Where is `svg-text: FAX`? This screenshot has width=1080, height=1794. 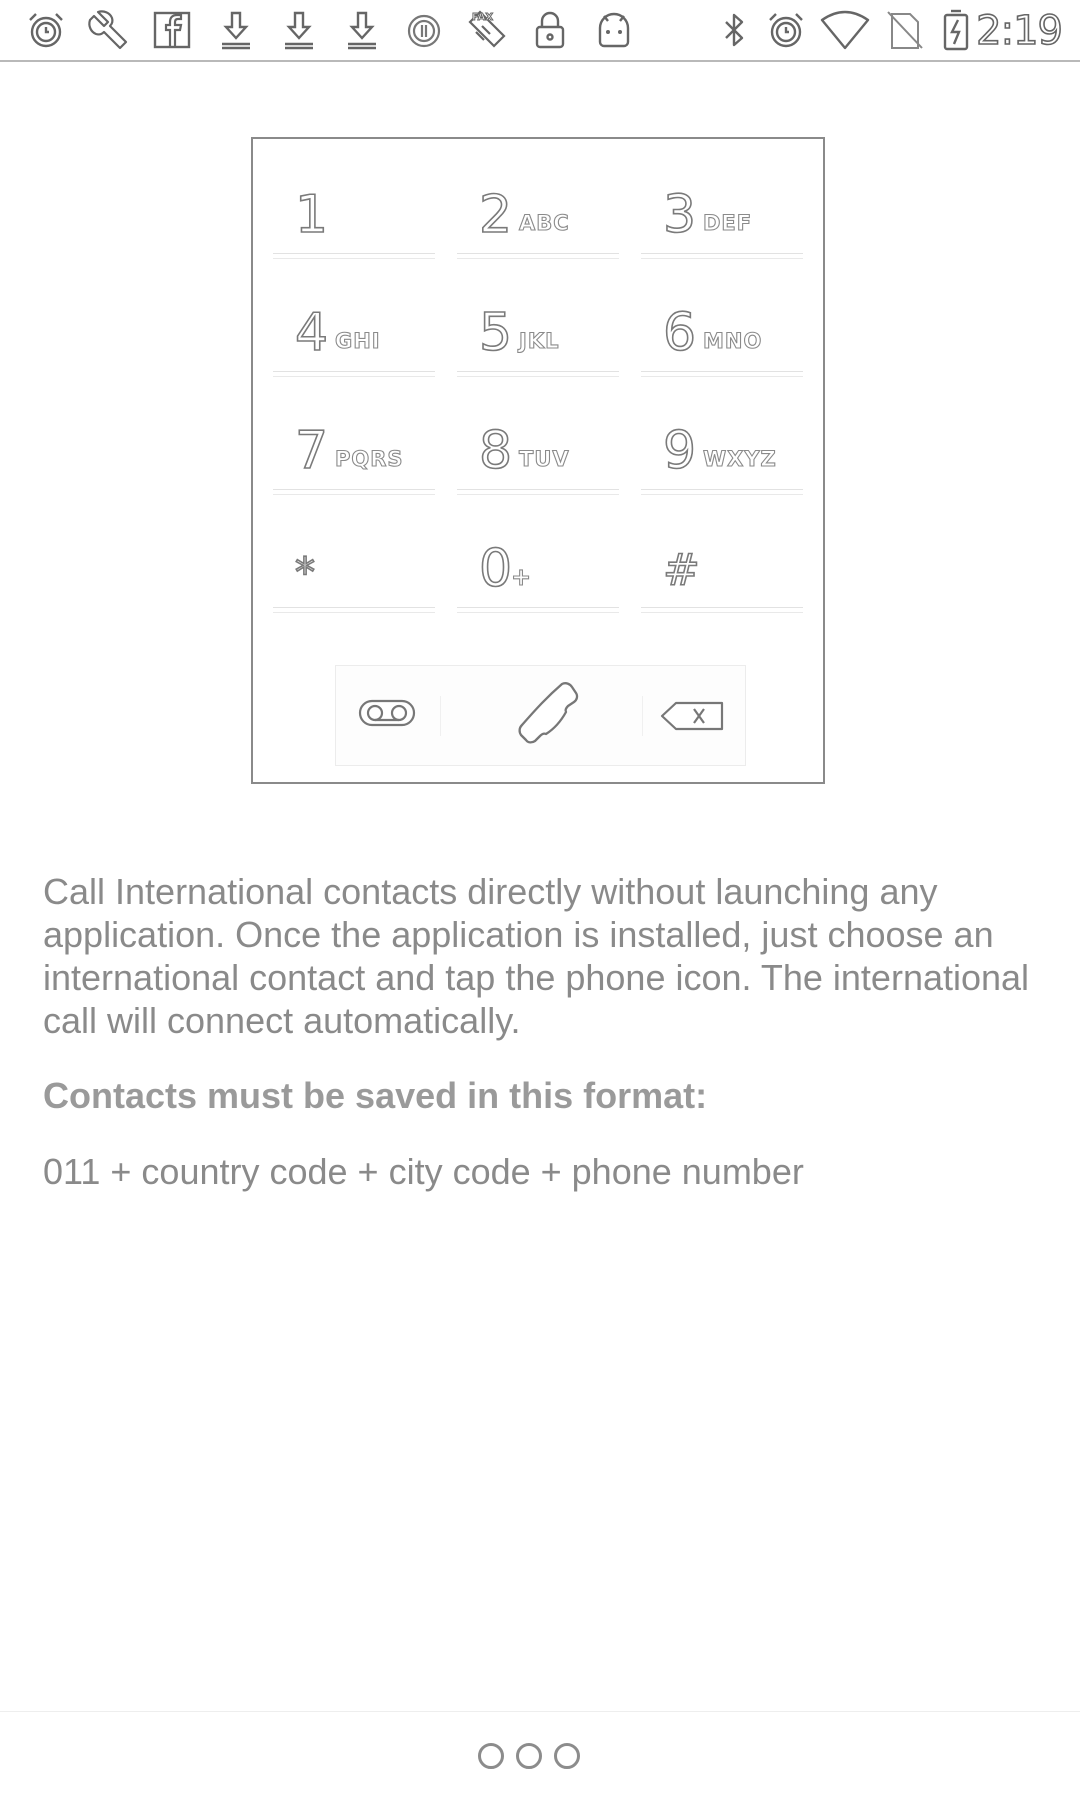
svg-text: FAX is located at coordinates (482, 17).